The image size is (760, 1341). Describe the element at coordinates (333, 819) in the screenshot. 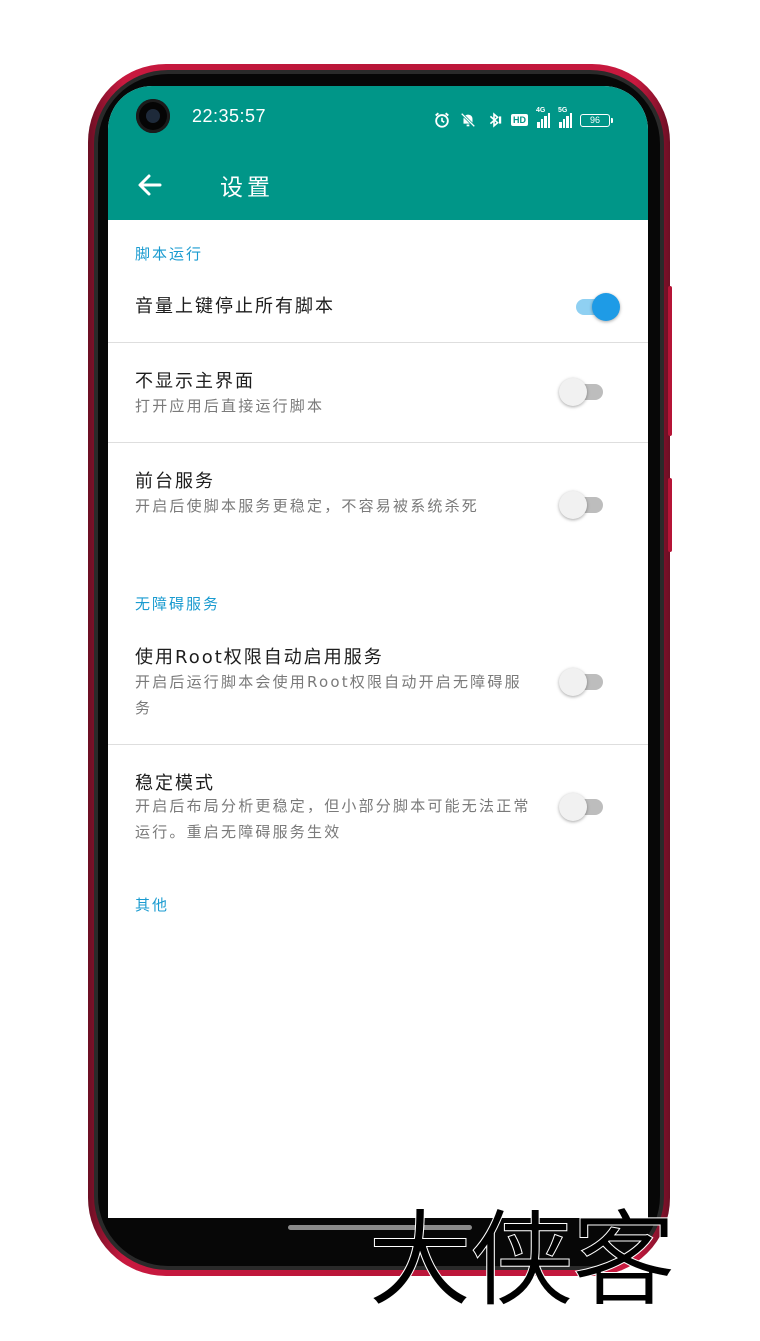

I see `pref-summary: 开启后布局分析更稳定，但小部分脚本可能无法正常运行。重启无障碍服务生效` at that location.